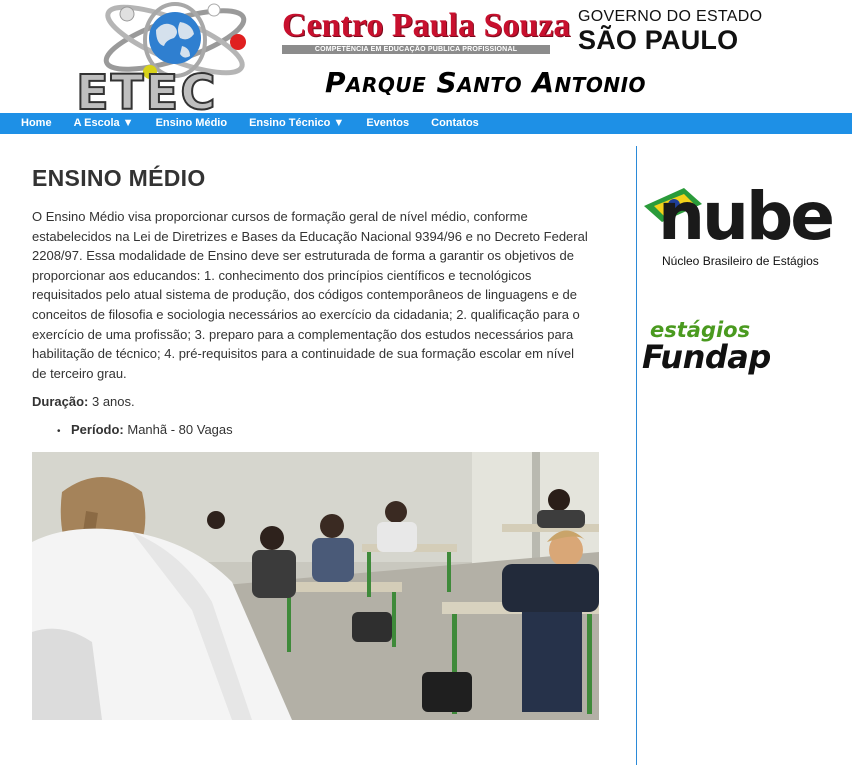 Image resolution: width=852 pixels, height=765 pixels. What do you see at coordinates (636, 455) in the screenshot?
I see `sidebar-divider` at bounding box center [636, 455].